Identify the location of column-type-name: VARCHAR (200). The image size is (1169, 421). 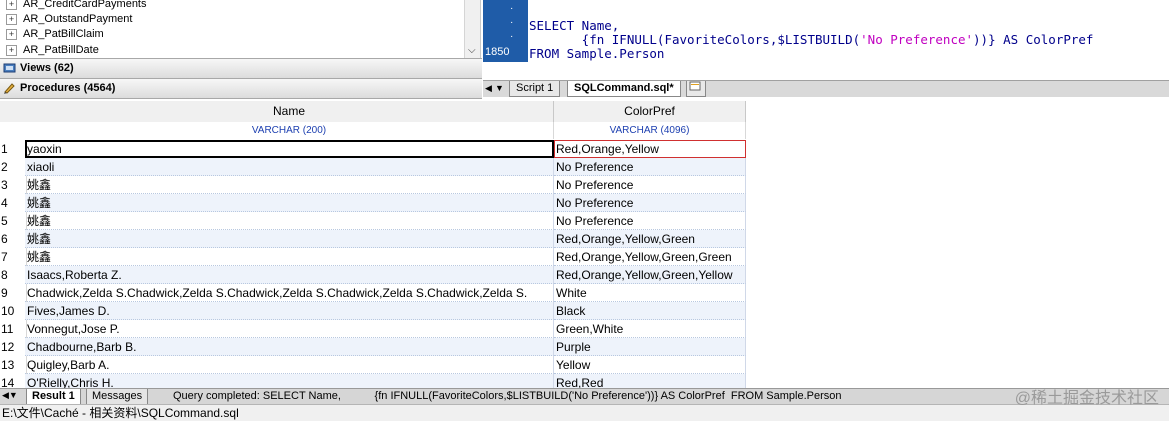
(289, 130).